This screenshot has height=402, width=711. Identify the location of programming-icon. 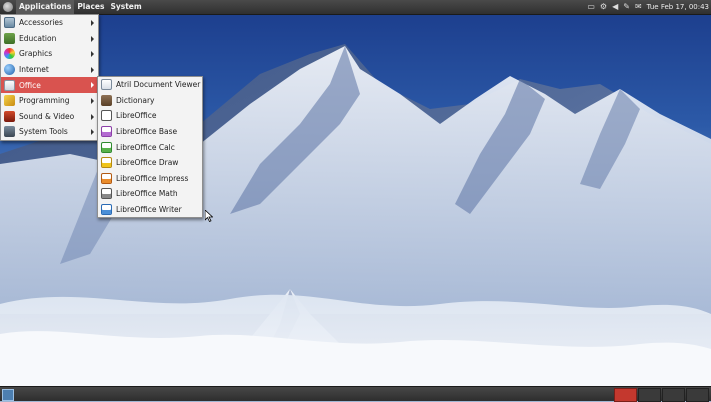
(9, 101).